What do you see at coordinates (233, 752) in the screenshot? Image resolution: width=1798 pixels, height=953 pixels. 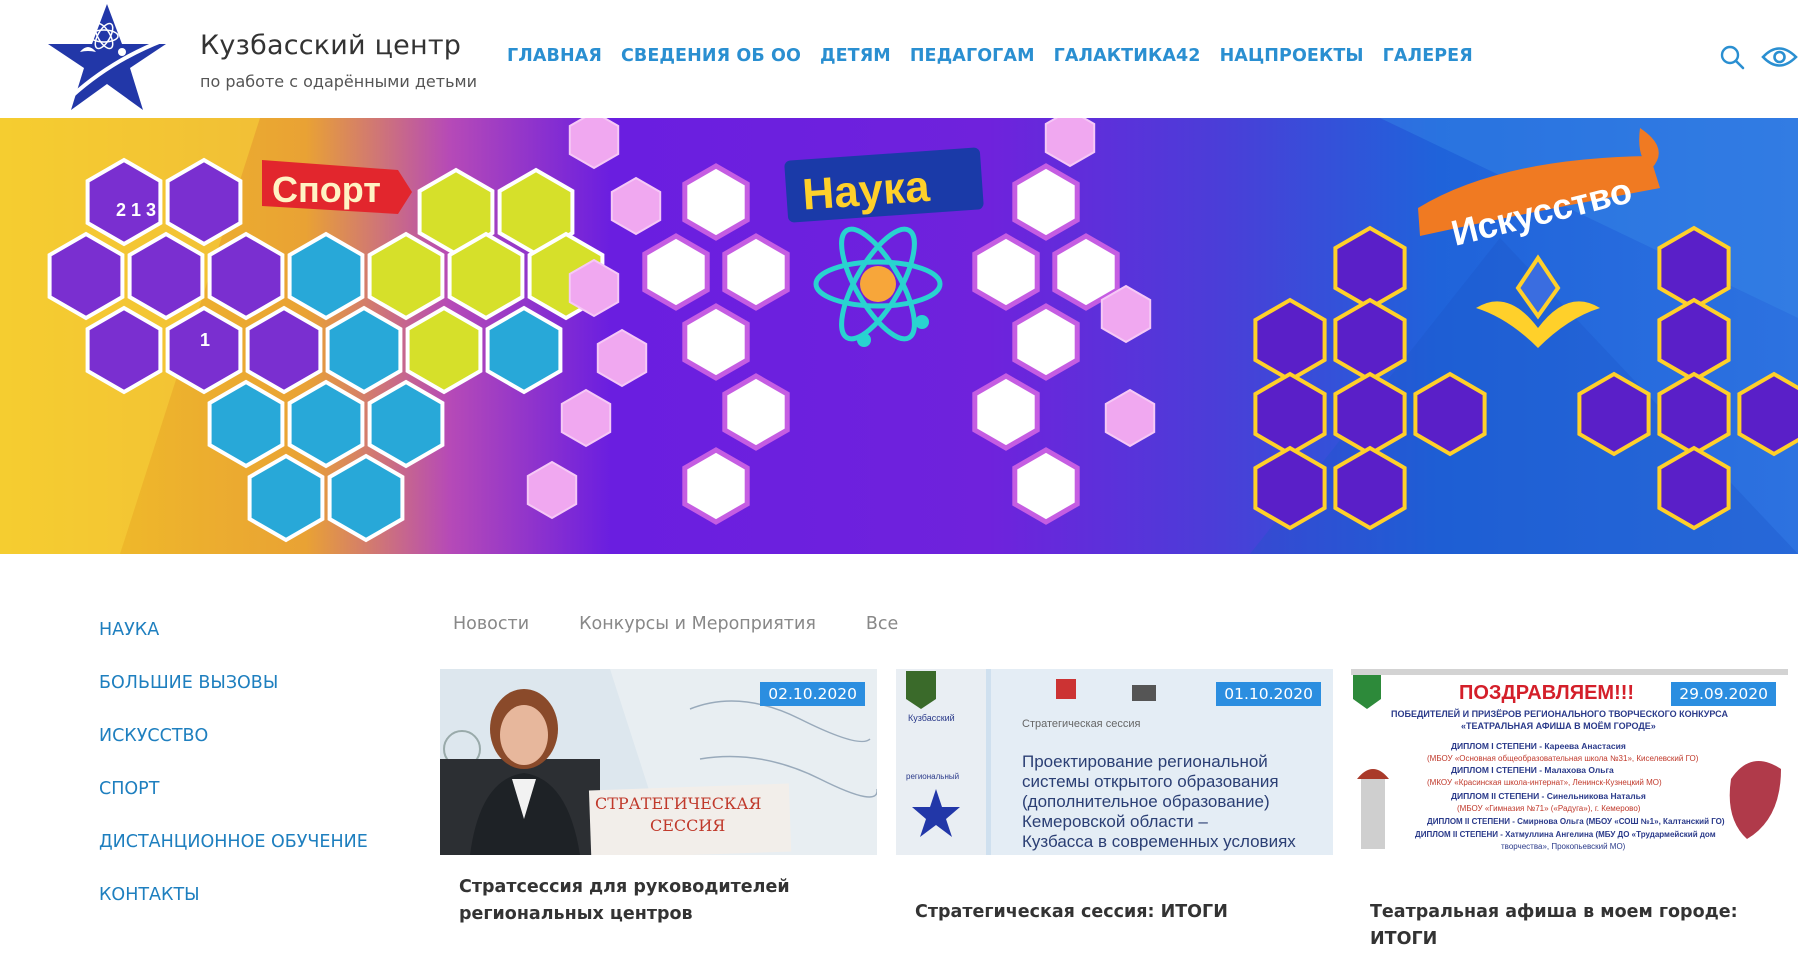 I see `sidebar-item-art: ИСКУССТВО` at bounding box center [233, 752].